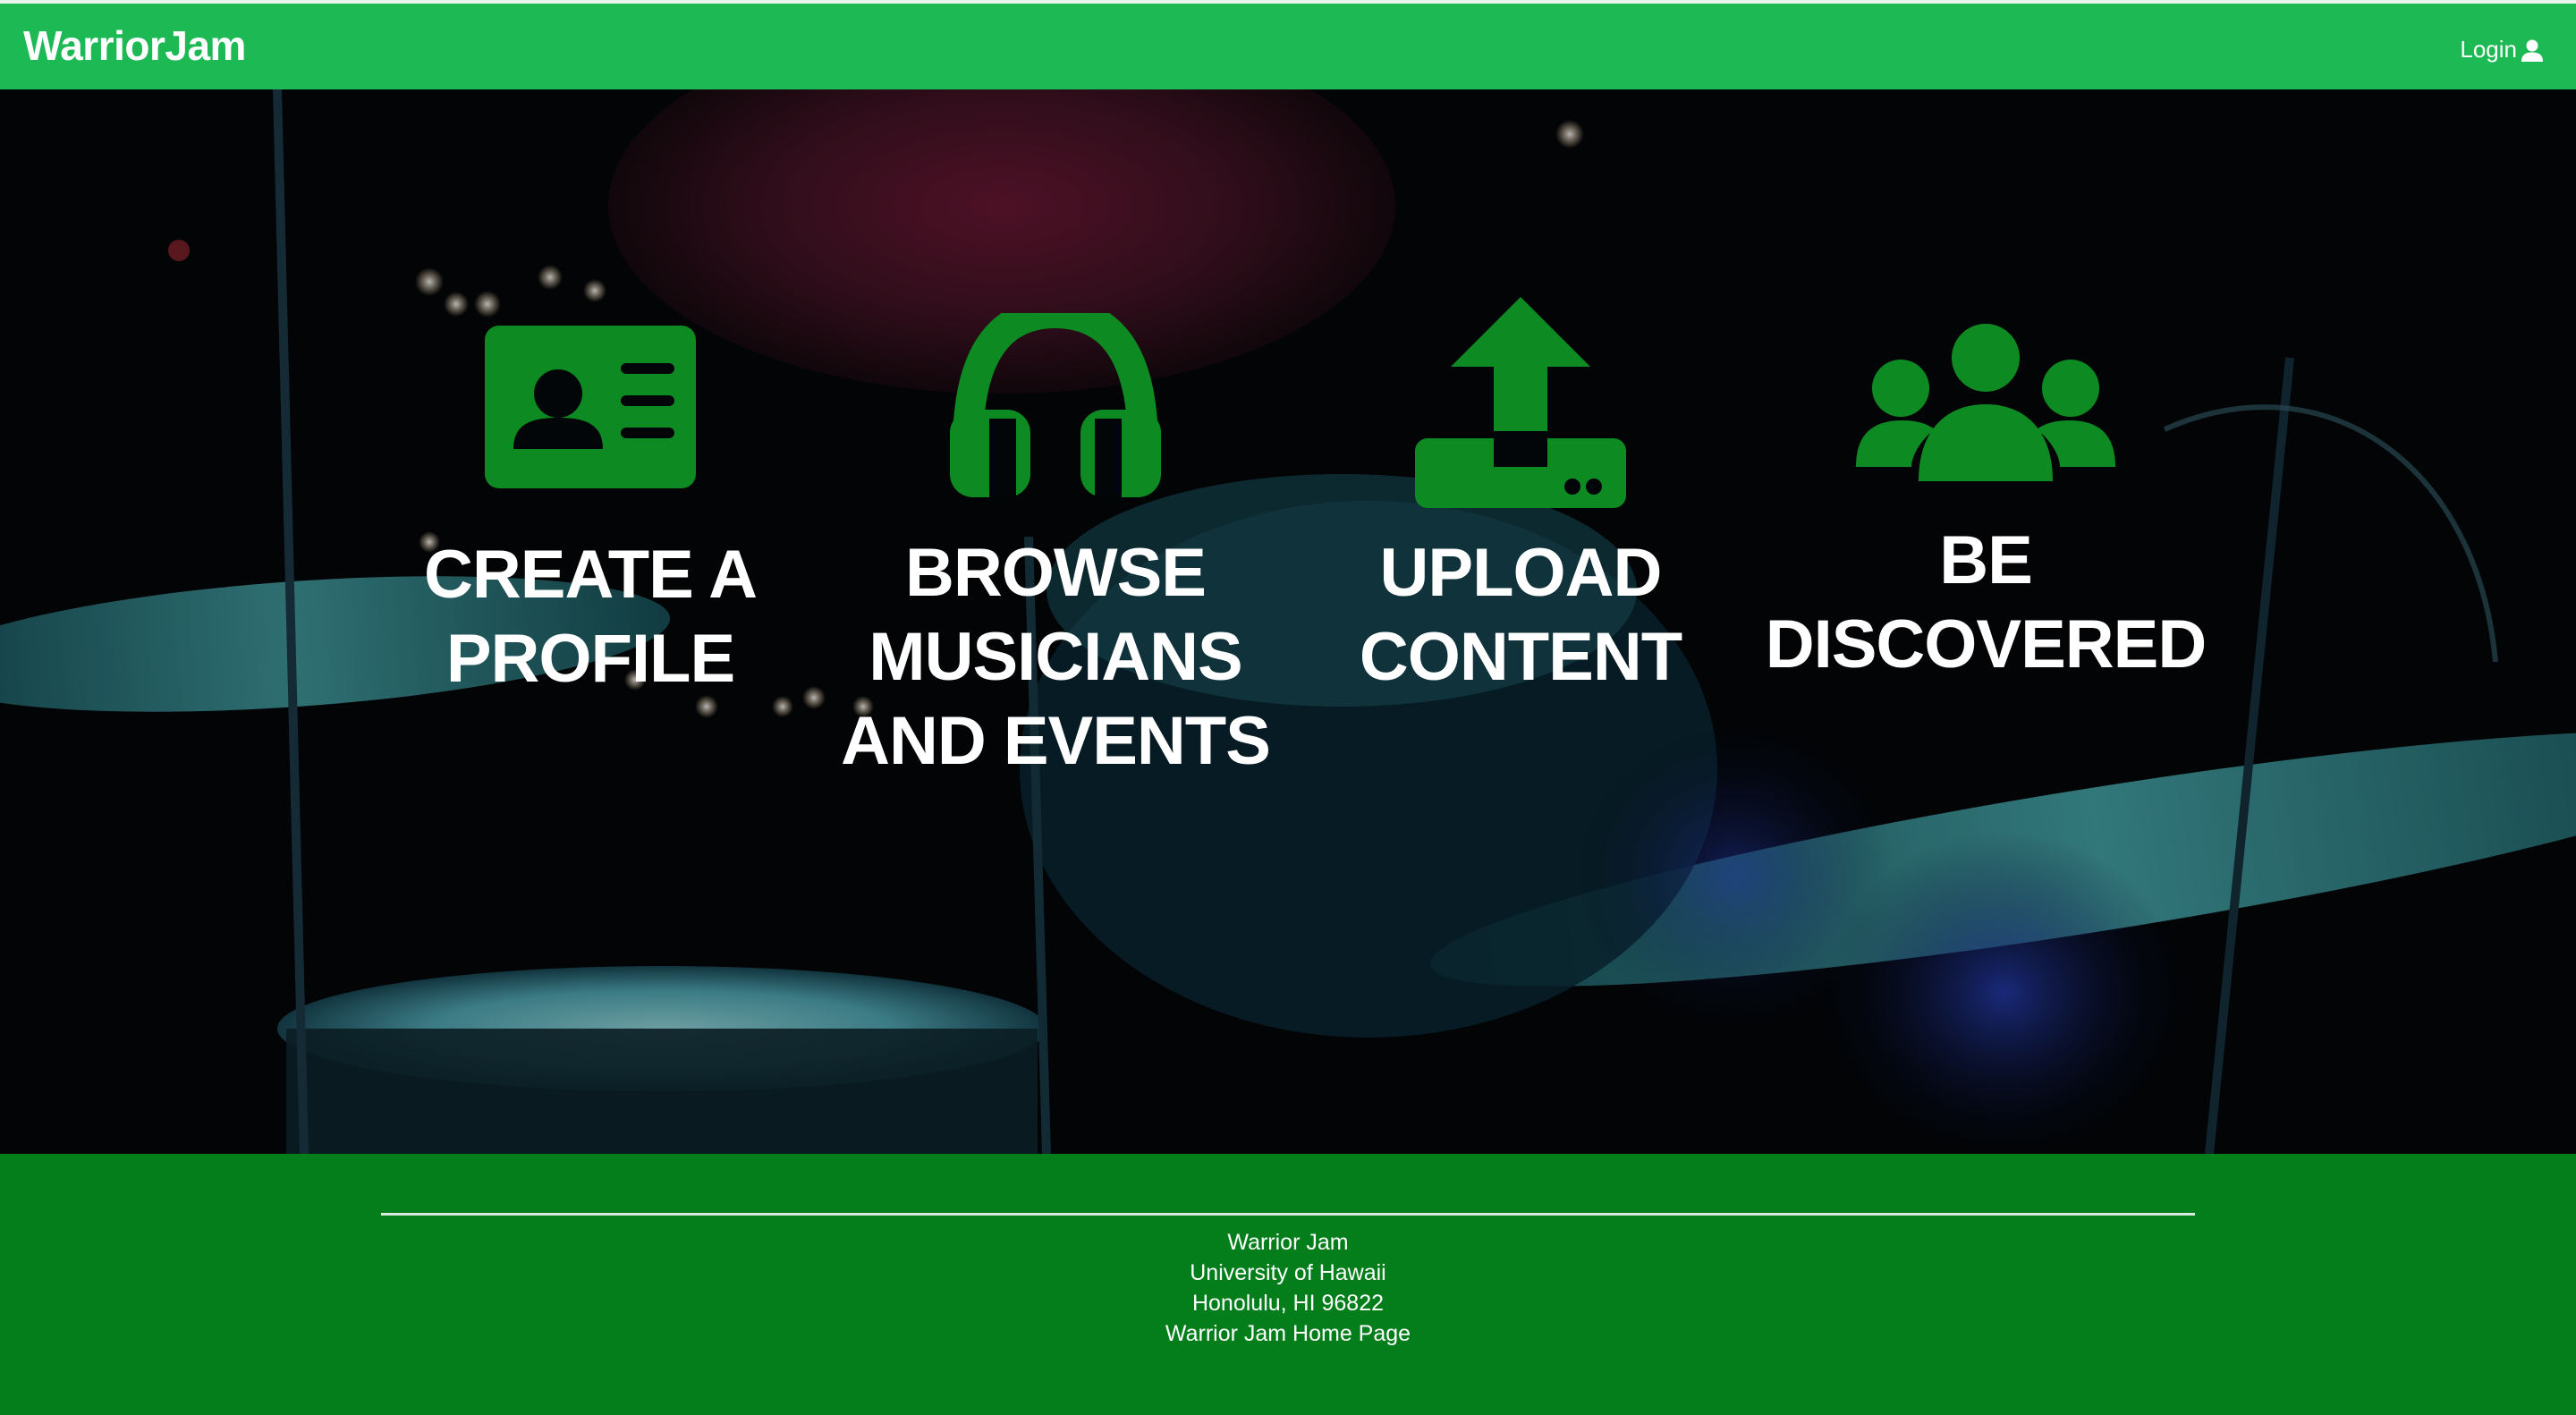 The image size is (2576, 1415). I want to click on upload-icon, so click(1520, 403).